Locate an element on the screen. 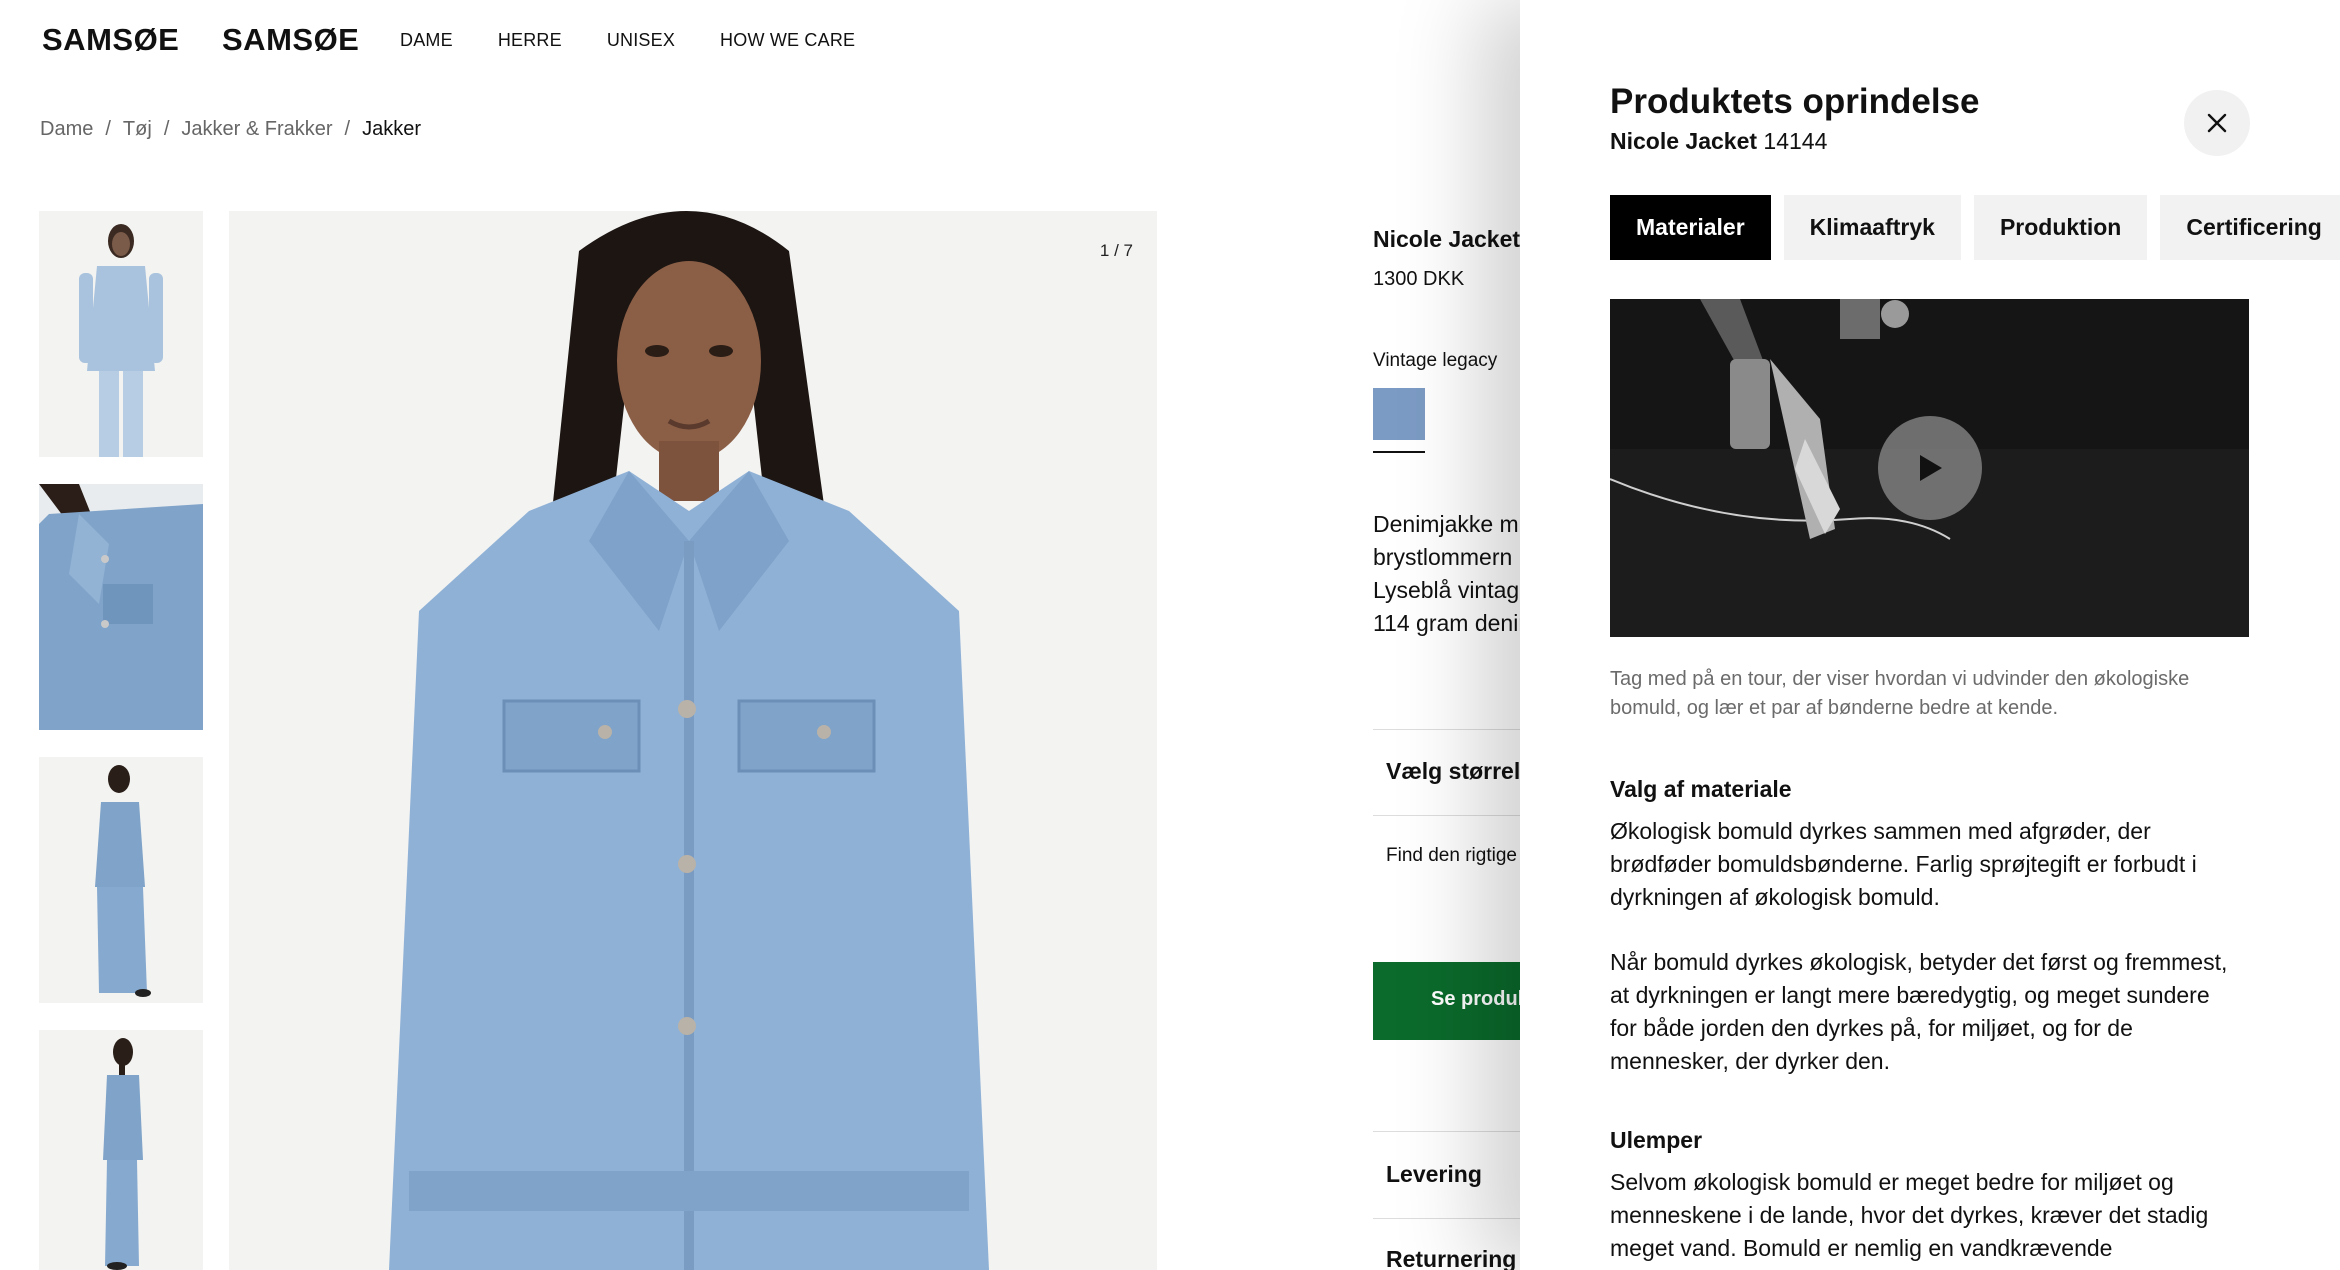  nav-item-how-we-care: HOW WE CARE is located at coordinates (787, 40).